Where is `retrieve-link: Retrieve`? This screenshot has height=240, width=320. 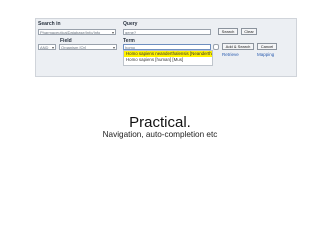 retrieve-link: Retrieve is located at coordinates (230, 54).